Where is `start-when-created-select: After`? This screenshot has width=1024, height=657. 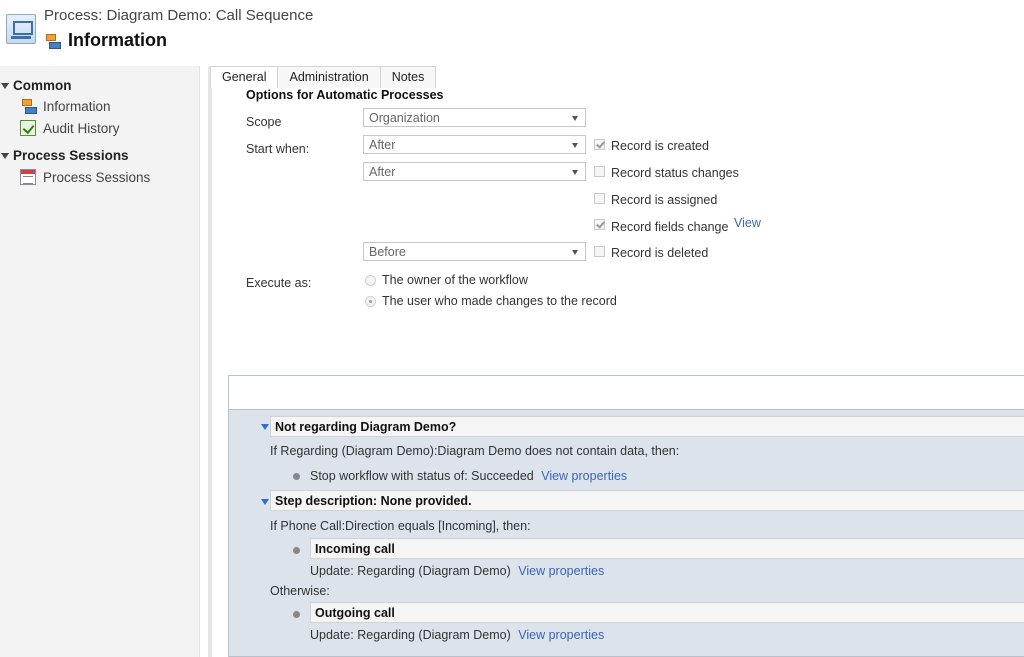 start-when-created-select: After is located at coordinates (474, 144).